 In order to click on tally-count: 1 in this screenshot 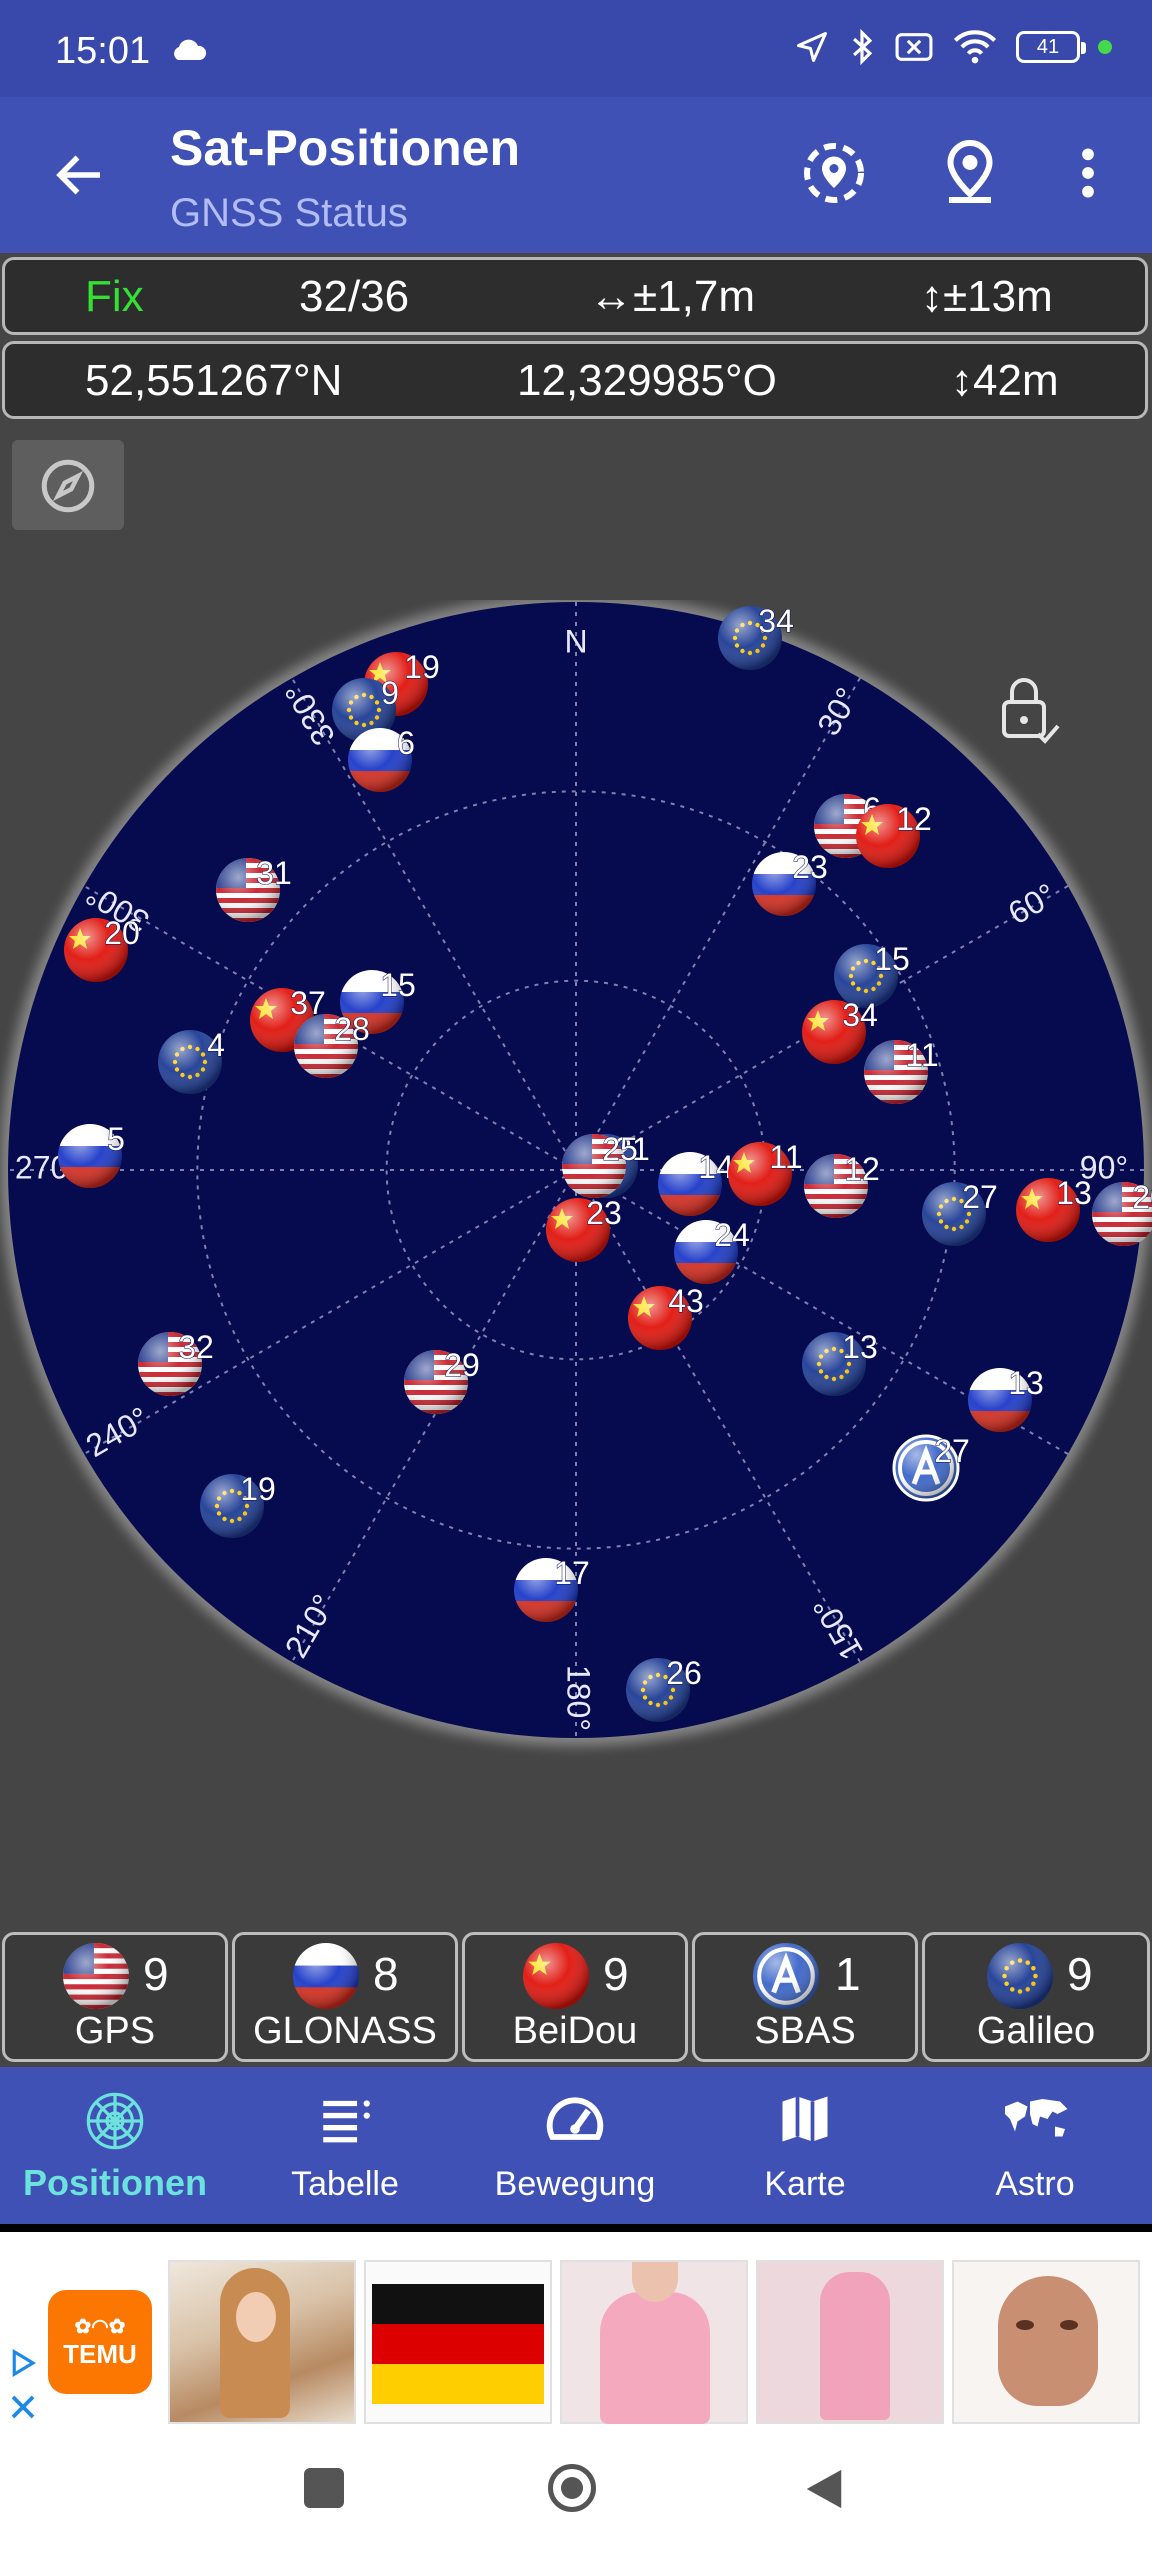, I will do `click(848, 1974)`.